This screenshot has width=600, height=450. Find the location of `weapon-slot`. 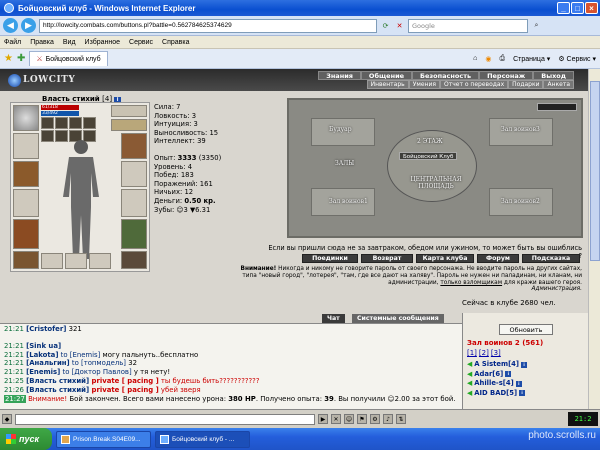

weapon-slot is located at coordinates (26, 203).